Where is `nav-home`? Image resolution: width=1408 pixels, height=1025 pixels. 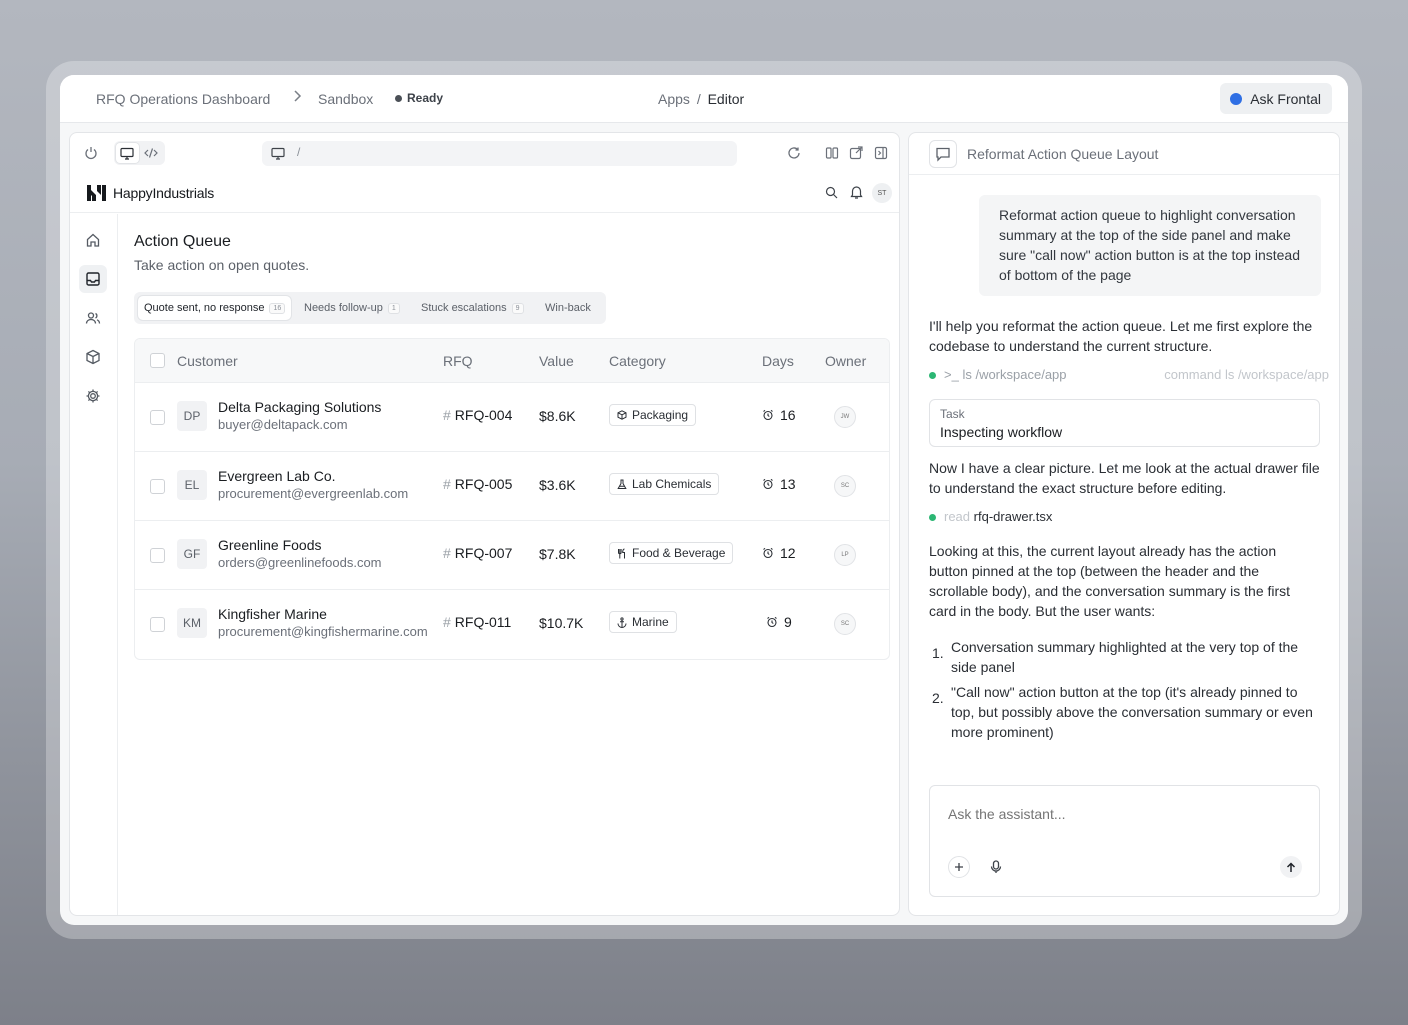 nav-home is located at coordinates (93, 240).